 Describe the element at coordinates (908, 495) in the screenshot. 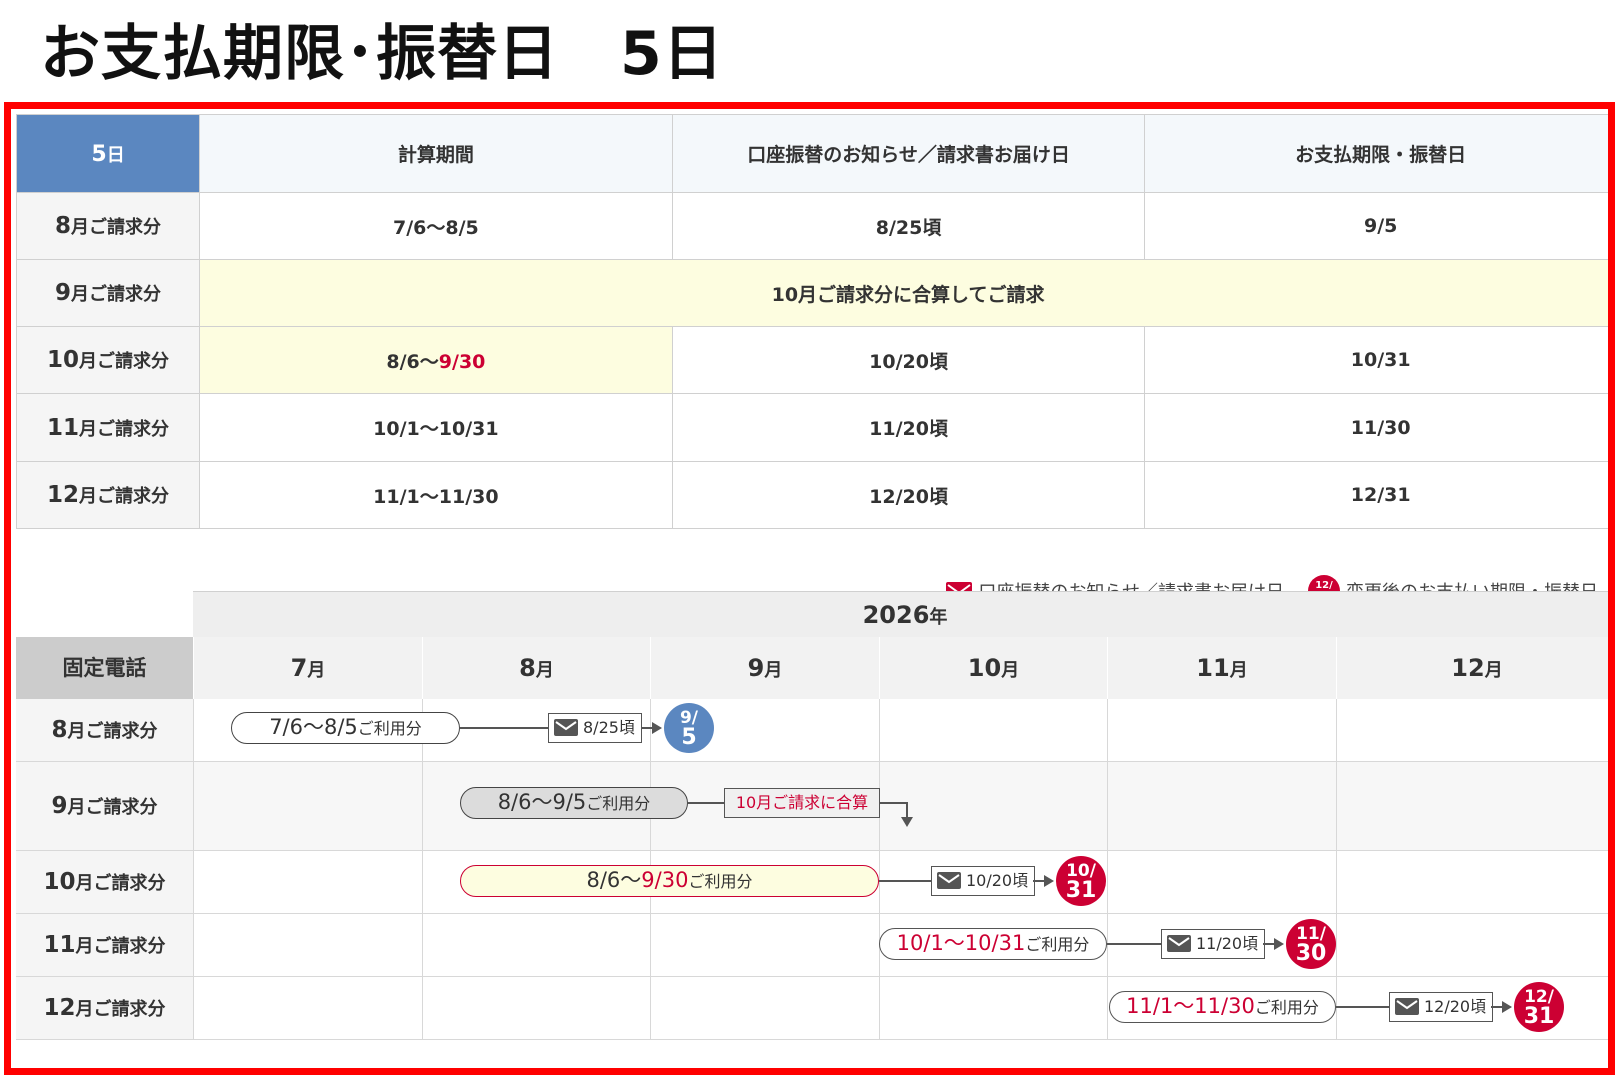

I see `cell-notice: 12/20頃` at that location.